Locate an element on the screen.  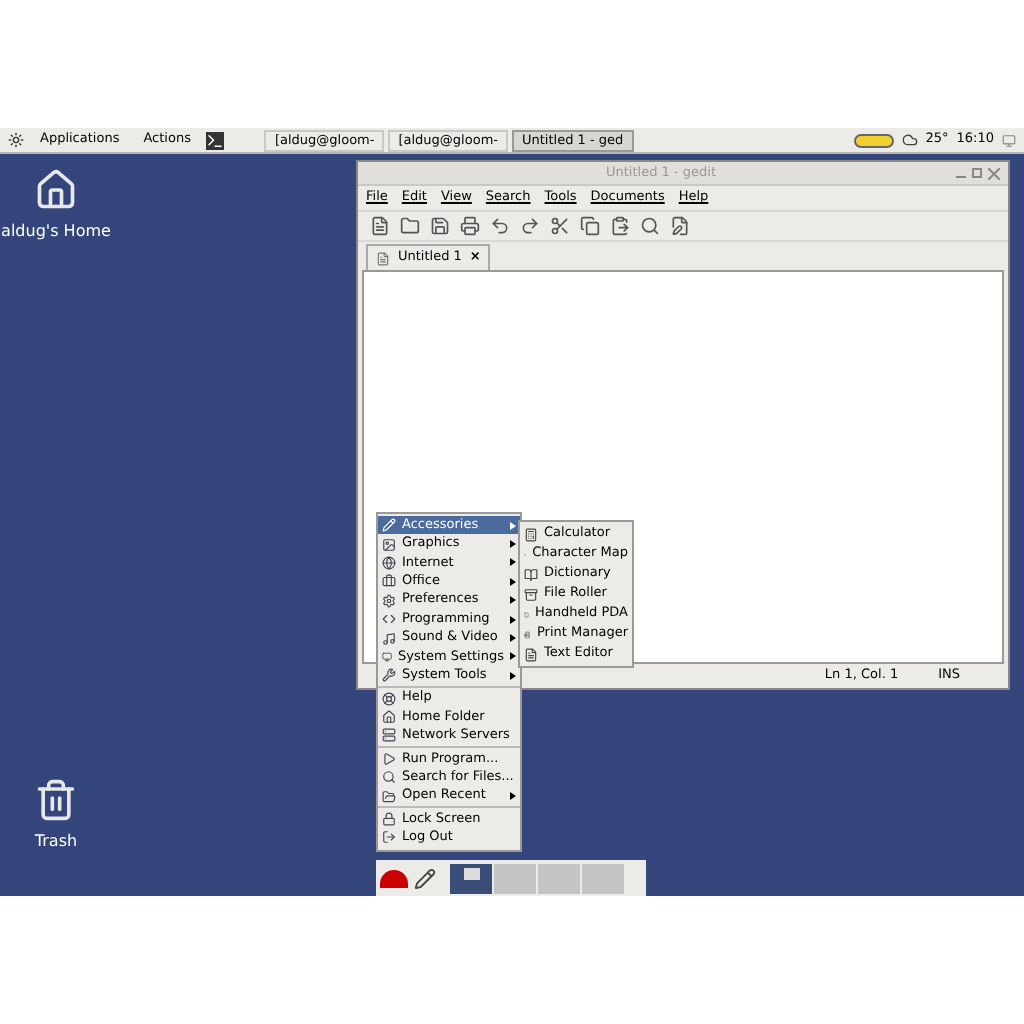
logout-icon is located at coordinates (389, 837).